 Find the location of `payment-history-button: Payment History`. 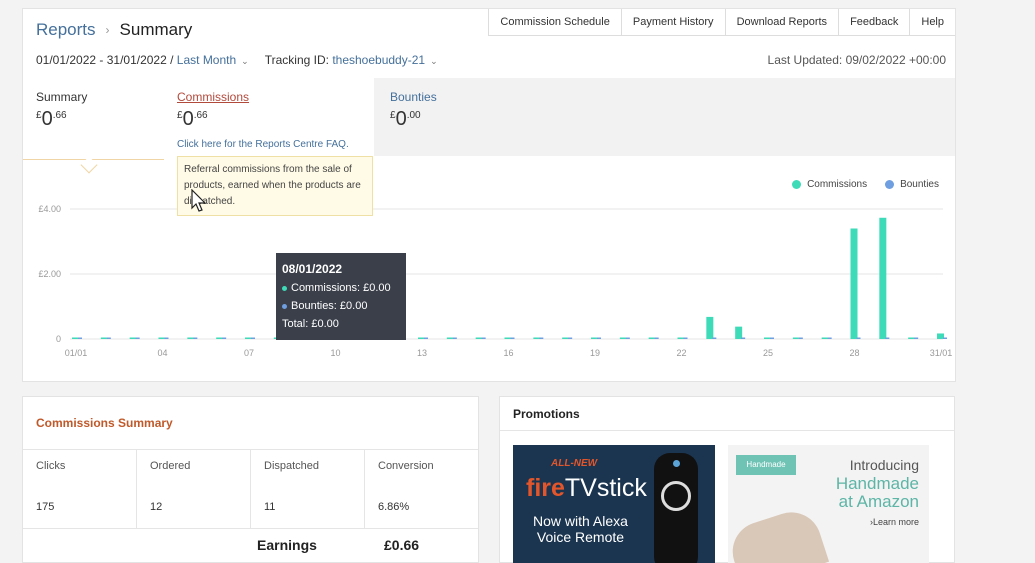

payment-history-button: Payment History is located at coordinates (672, 22).